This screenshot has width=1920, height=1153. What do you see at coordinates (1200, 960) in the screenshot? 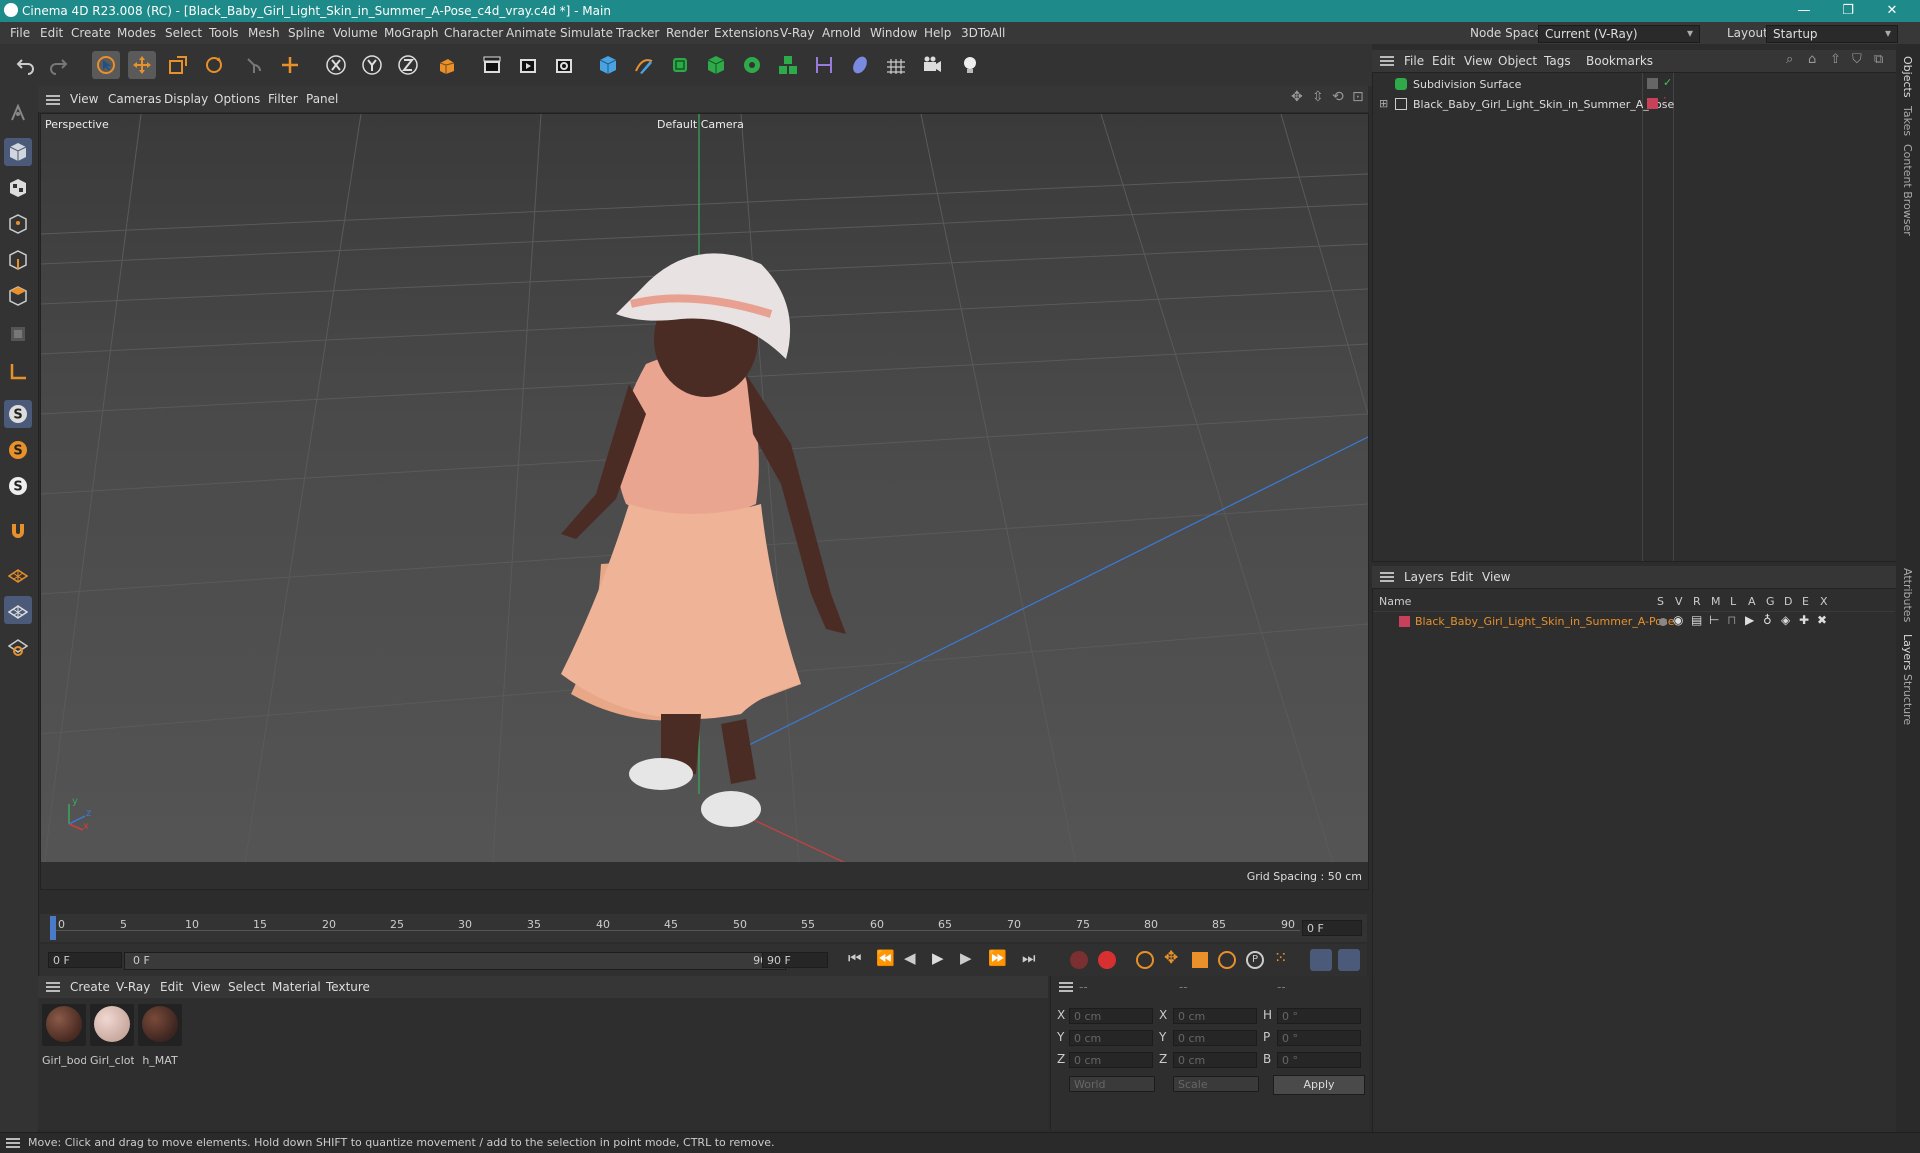
I see `key-scale-icon` at bounding box center [1200, 960].